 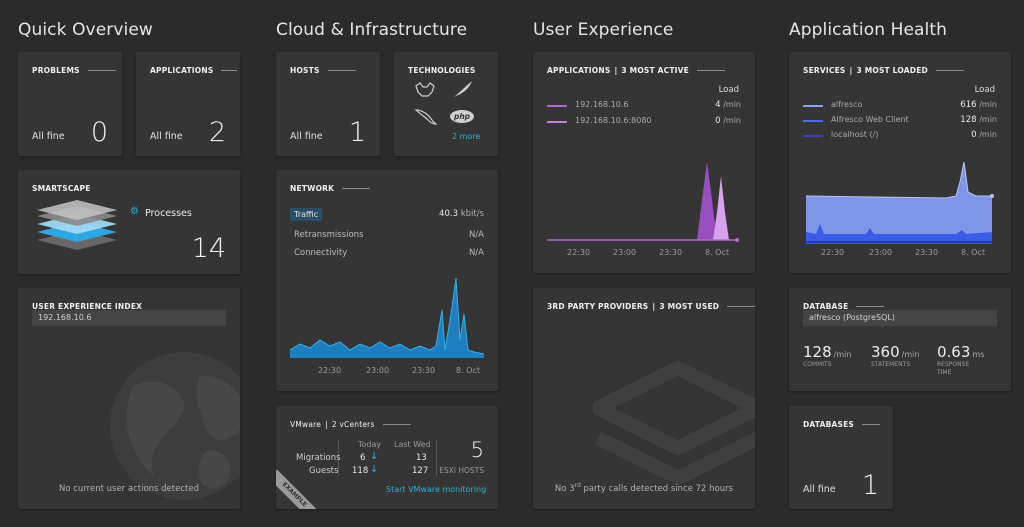 What do you see at coordinates (318, 458) in the screenshot?
I see `migrations-label: Migrations` at bounding box center [318, 458].